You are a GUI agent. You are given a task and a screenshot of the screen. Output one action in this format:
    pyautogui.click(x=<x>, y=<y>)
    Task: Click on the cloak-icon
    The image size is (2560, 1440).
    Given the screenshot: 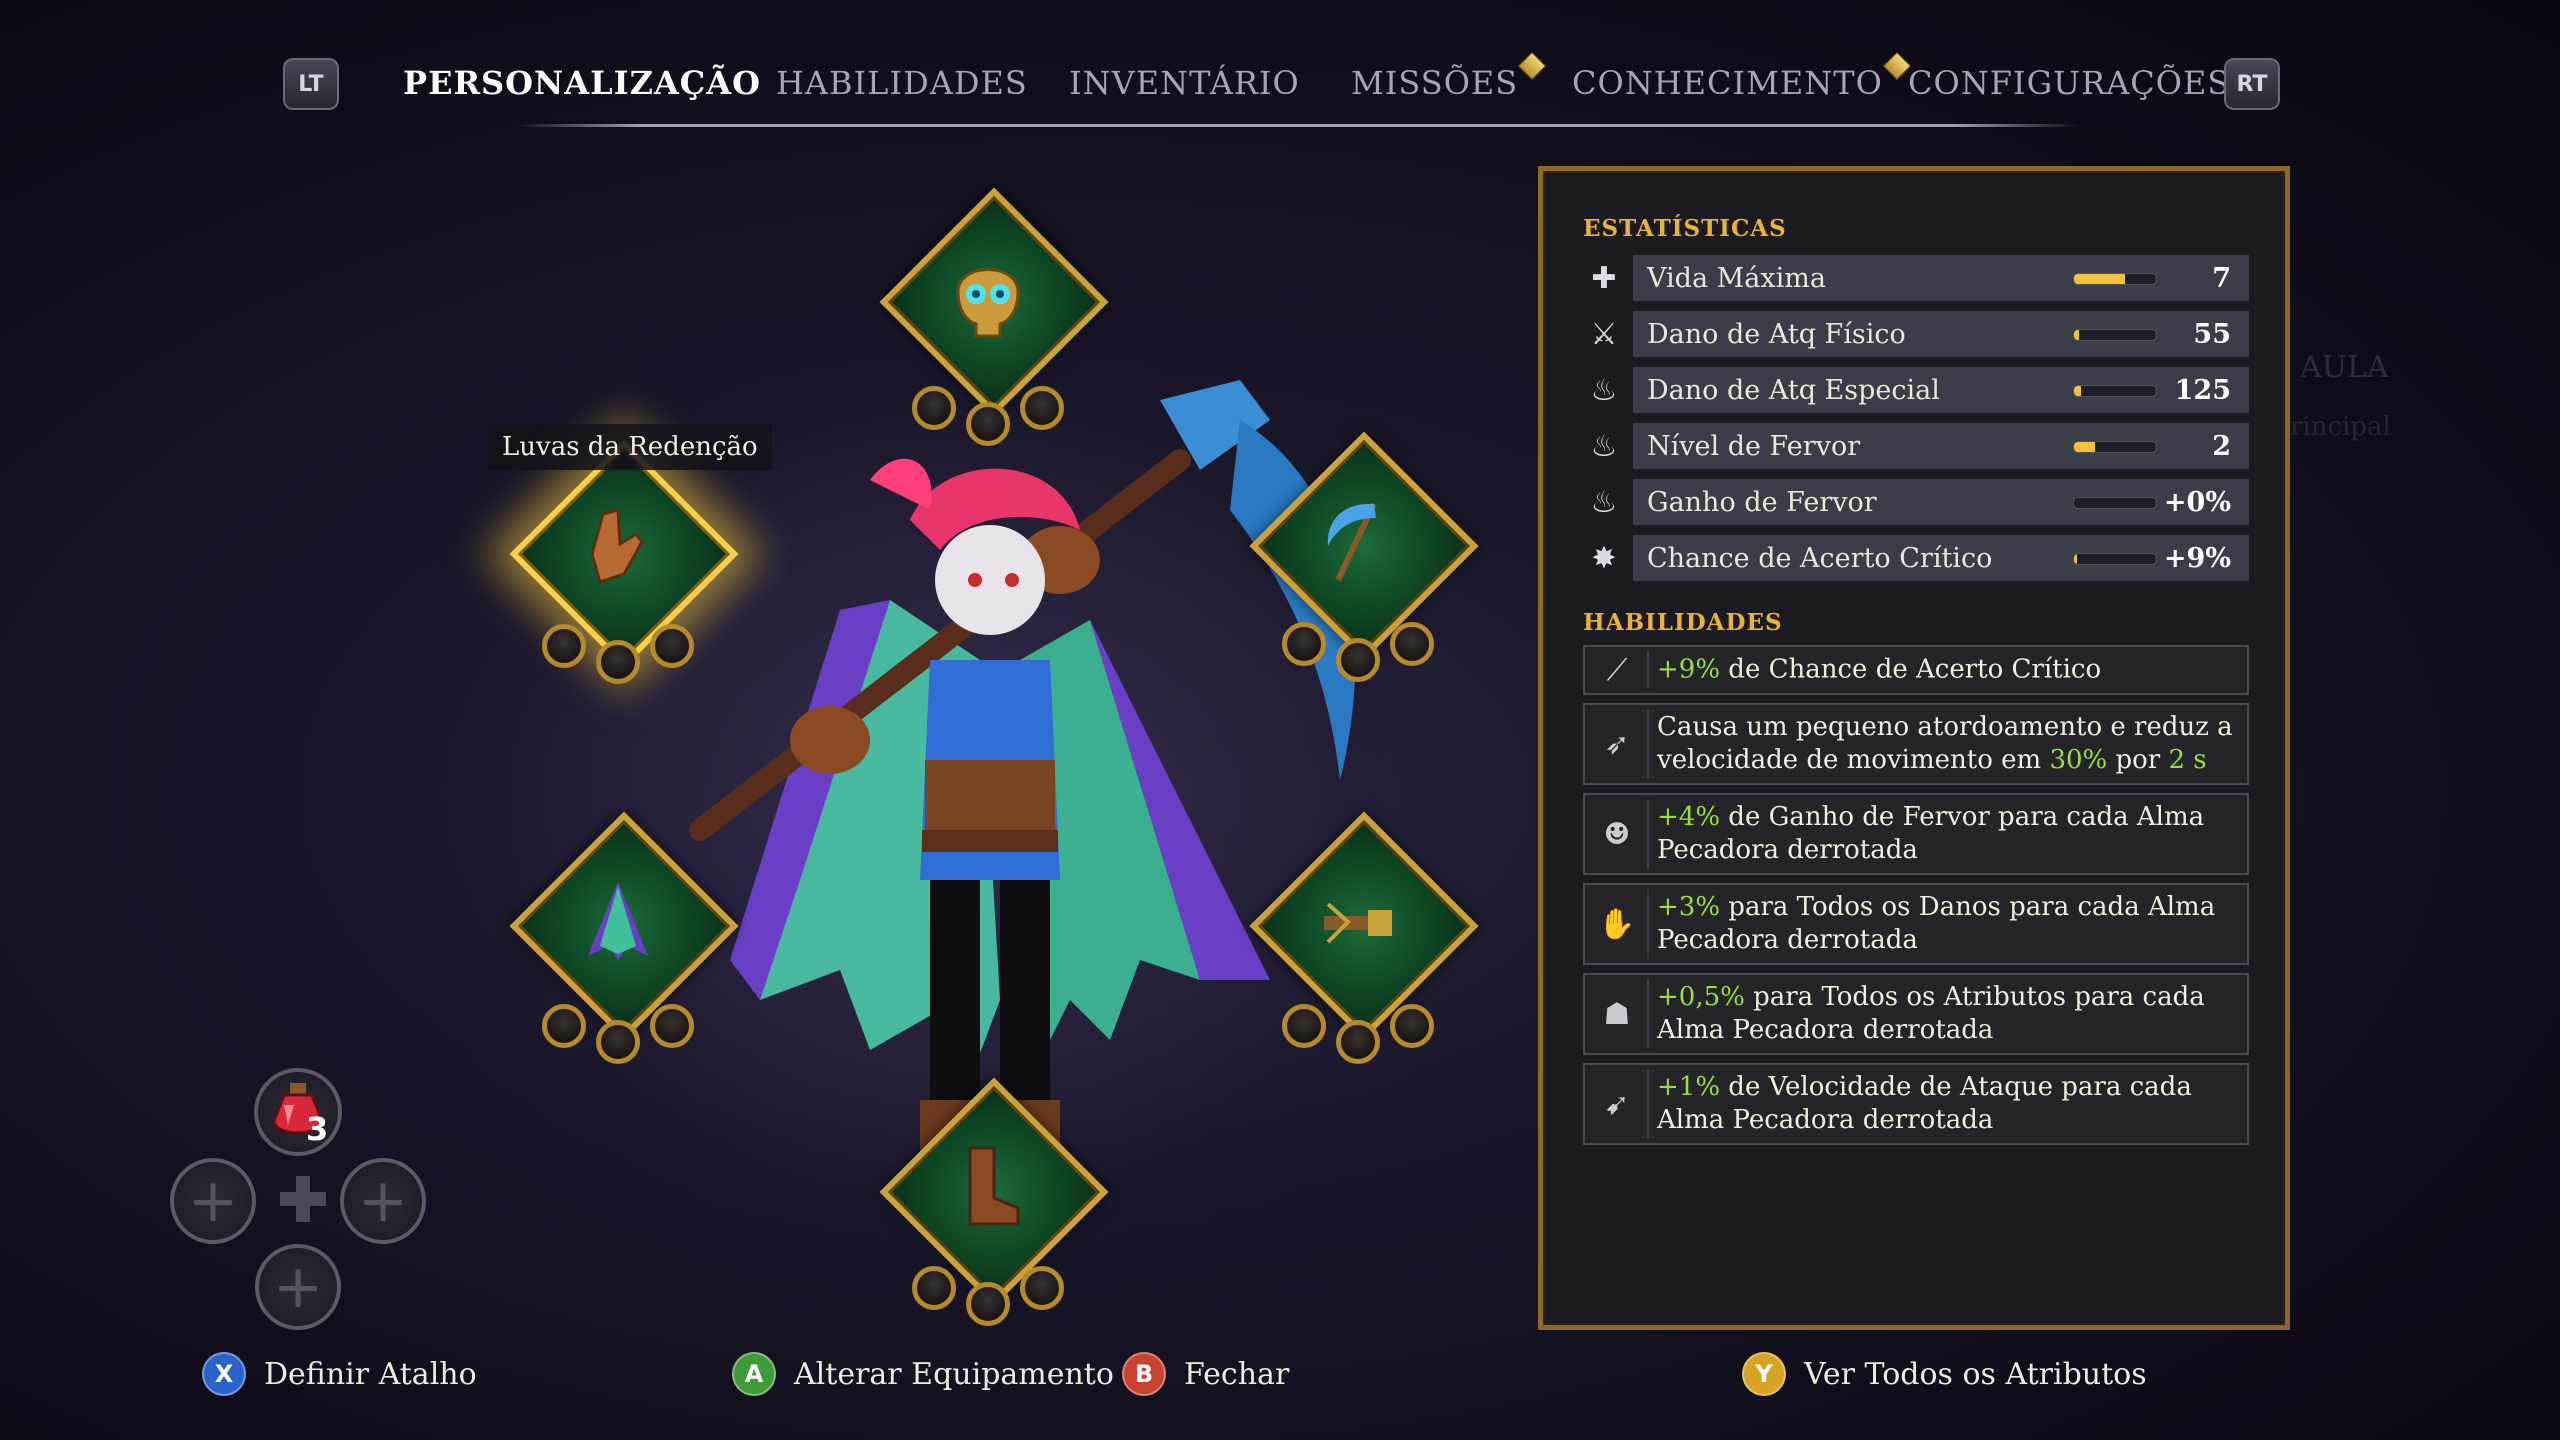 What is the action you would take?
    pyautogui.click(x=618, y=921)
    